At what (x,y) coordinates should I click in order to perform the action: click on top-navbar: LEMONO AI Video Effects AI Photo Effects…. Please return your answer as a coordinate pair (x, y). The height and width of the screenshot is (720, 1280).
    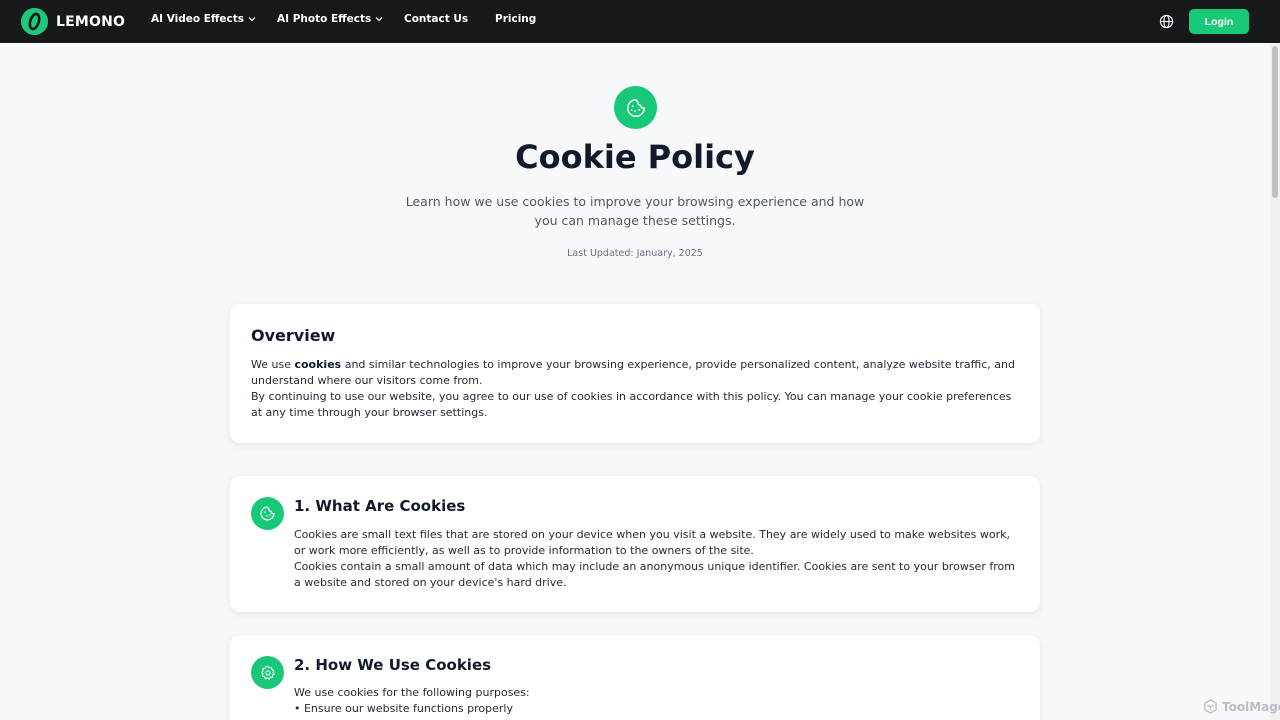
    Looking at the image, I should click on (640, 21).